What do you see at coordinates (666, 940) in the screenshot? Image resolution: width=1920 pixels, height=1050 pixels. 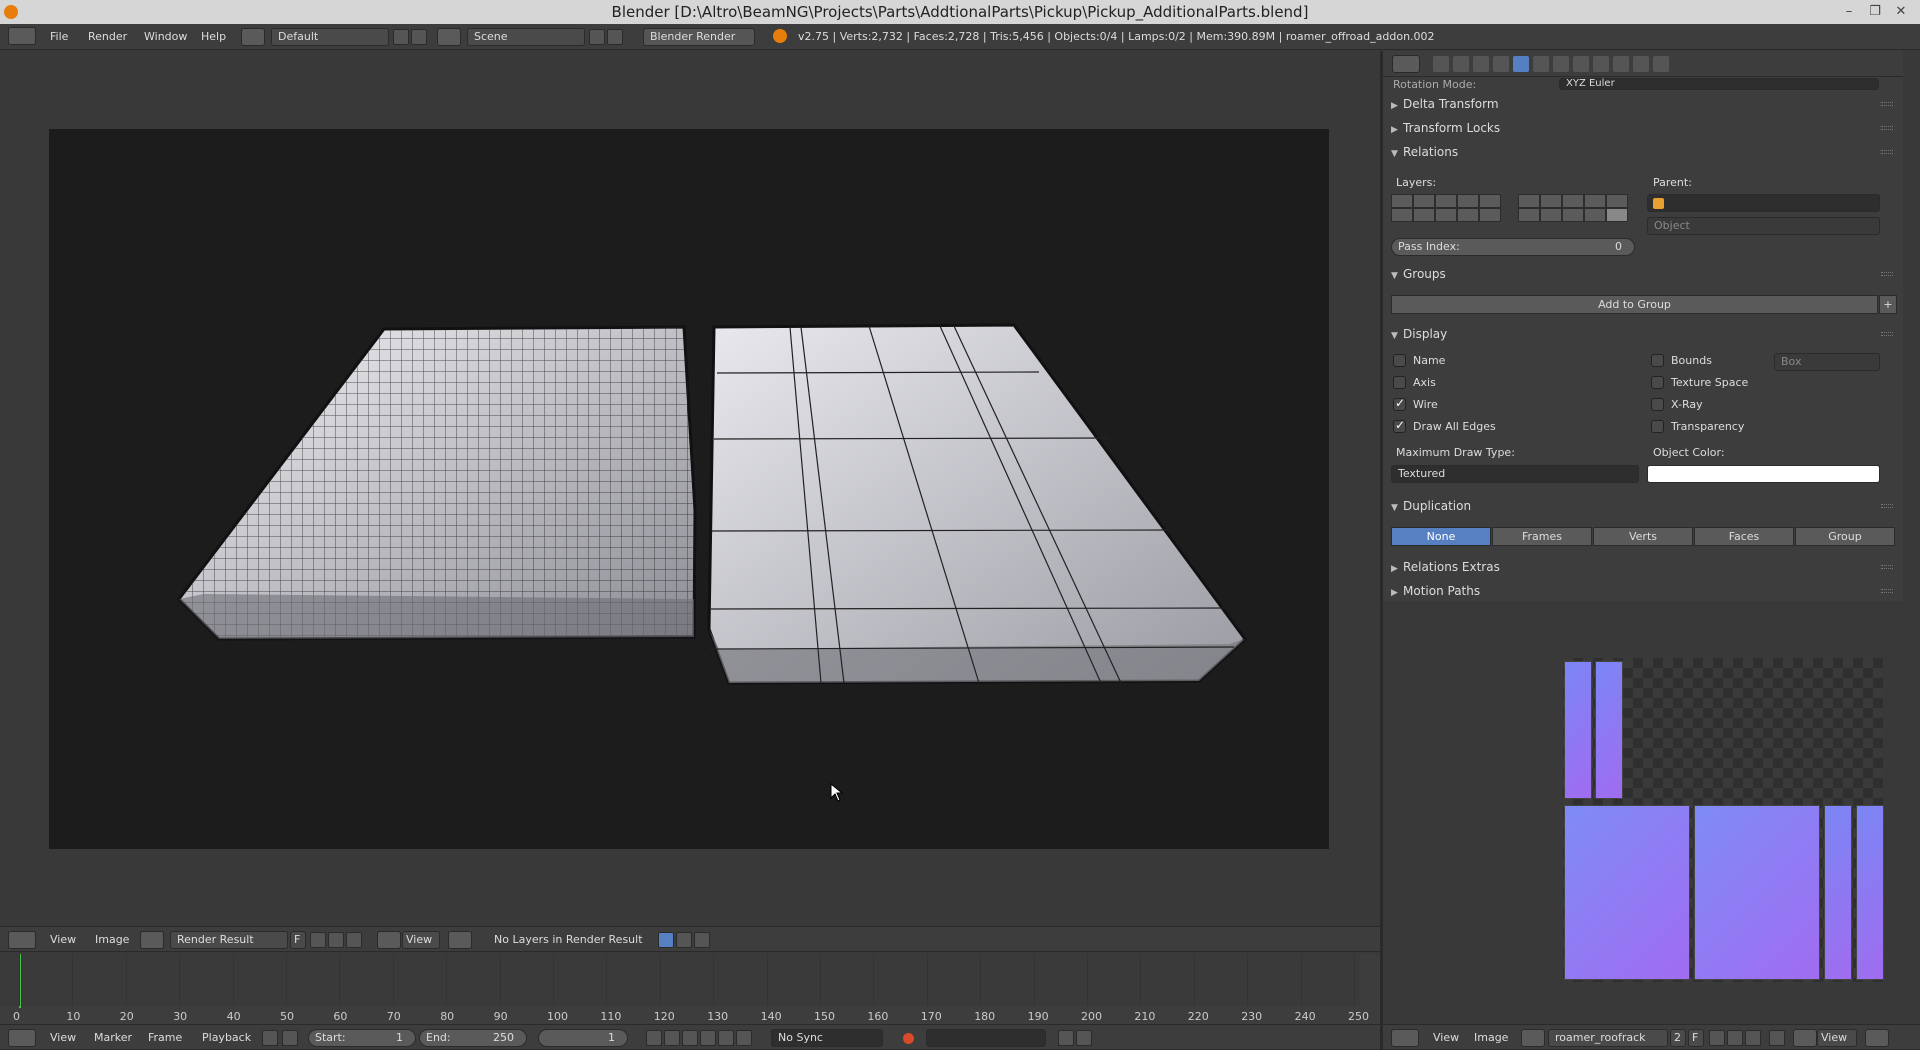 I see `pin-image-icon` at bounding box center [666, 940].